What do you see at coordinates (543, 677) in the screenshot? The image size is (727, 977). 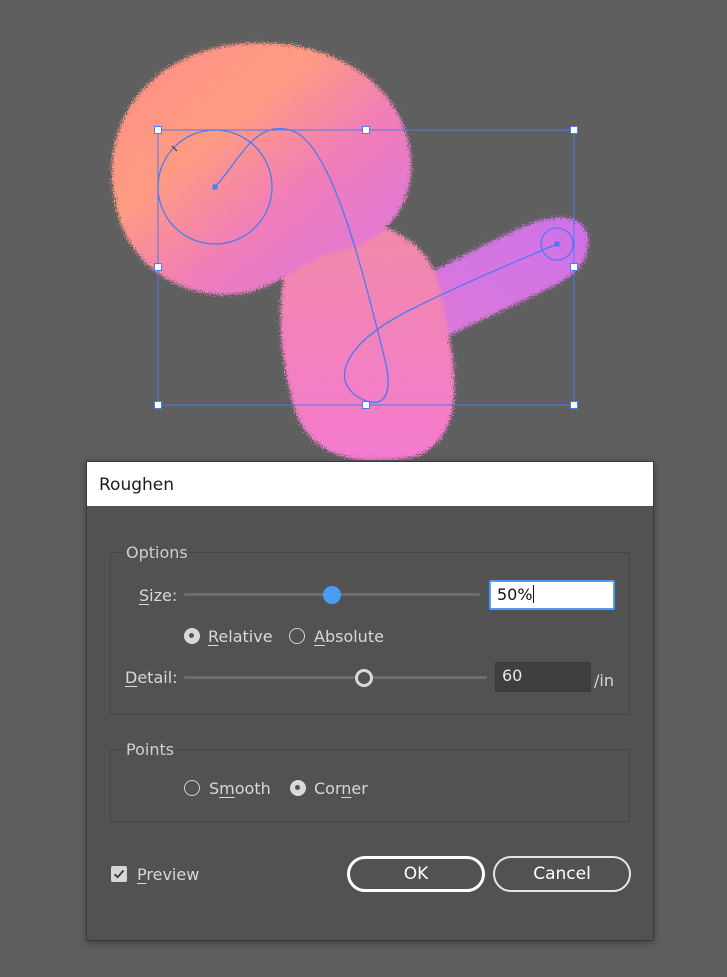 I see `detail-input: 60` at bounding box center [543, 677].